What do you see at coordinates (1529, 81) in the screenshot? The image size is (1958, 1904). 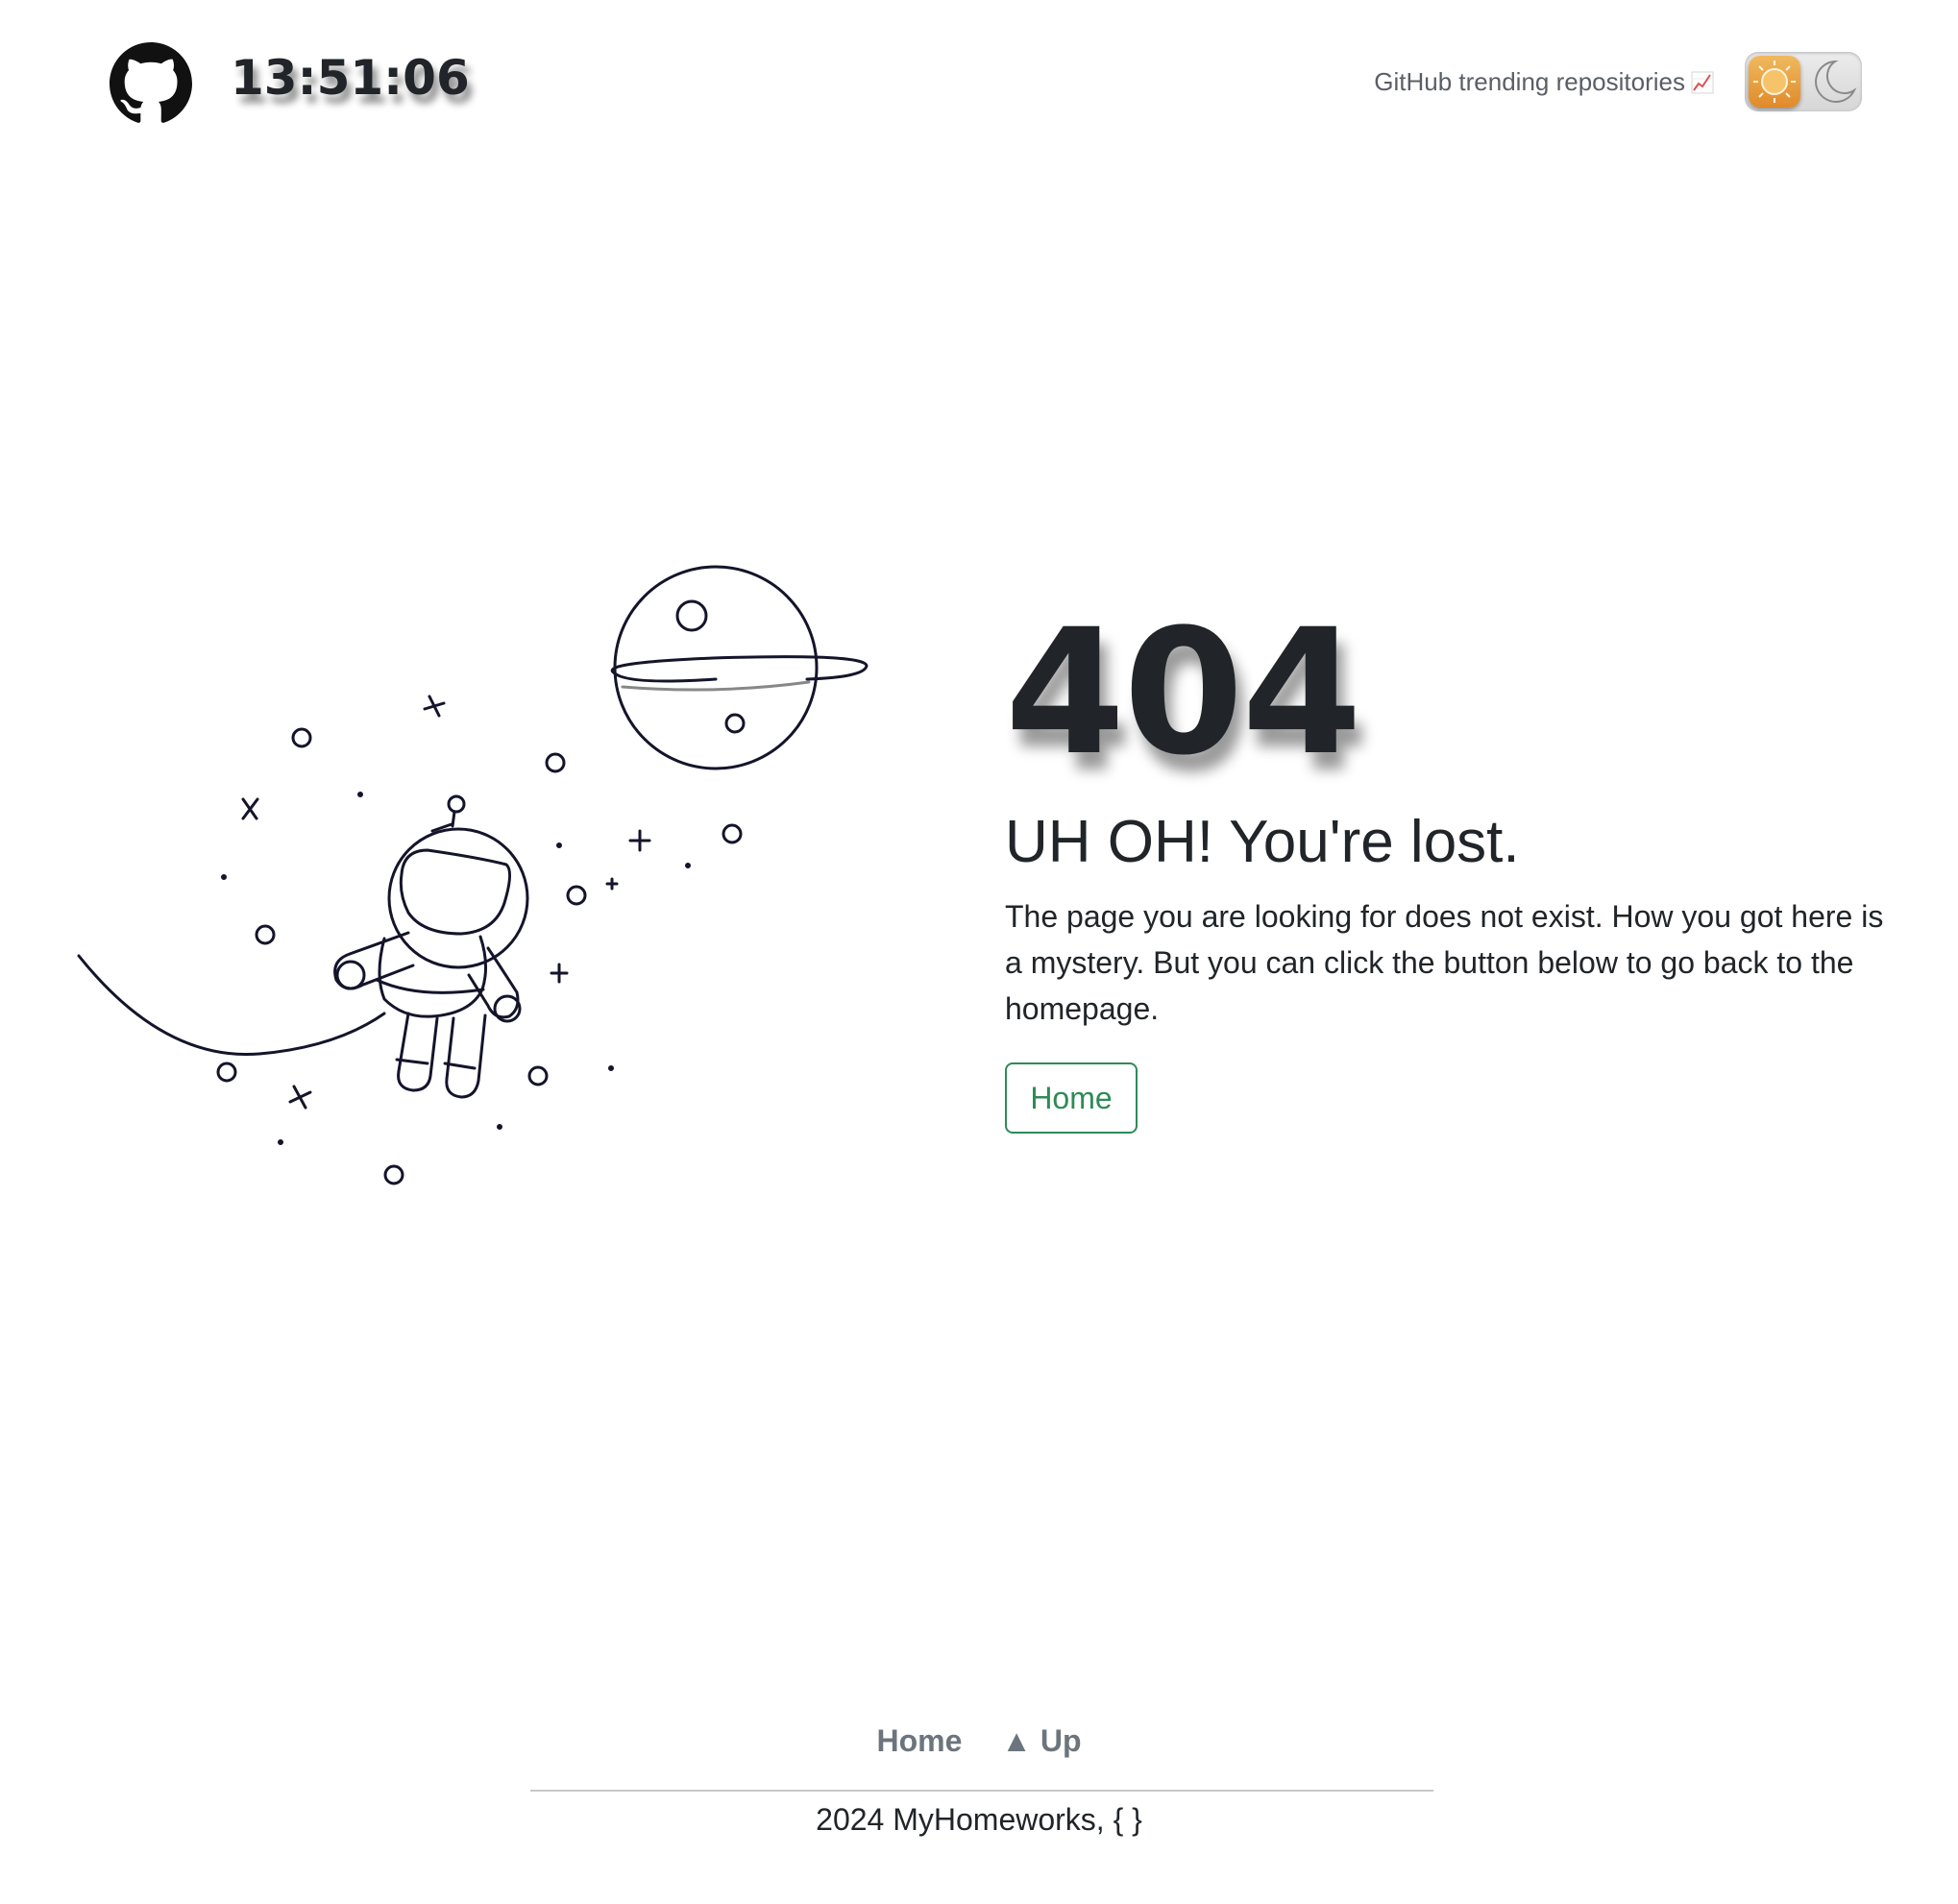 I see `trending-link-label: GitHub trending repositories` at bounding box center [1529, 81].